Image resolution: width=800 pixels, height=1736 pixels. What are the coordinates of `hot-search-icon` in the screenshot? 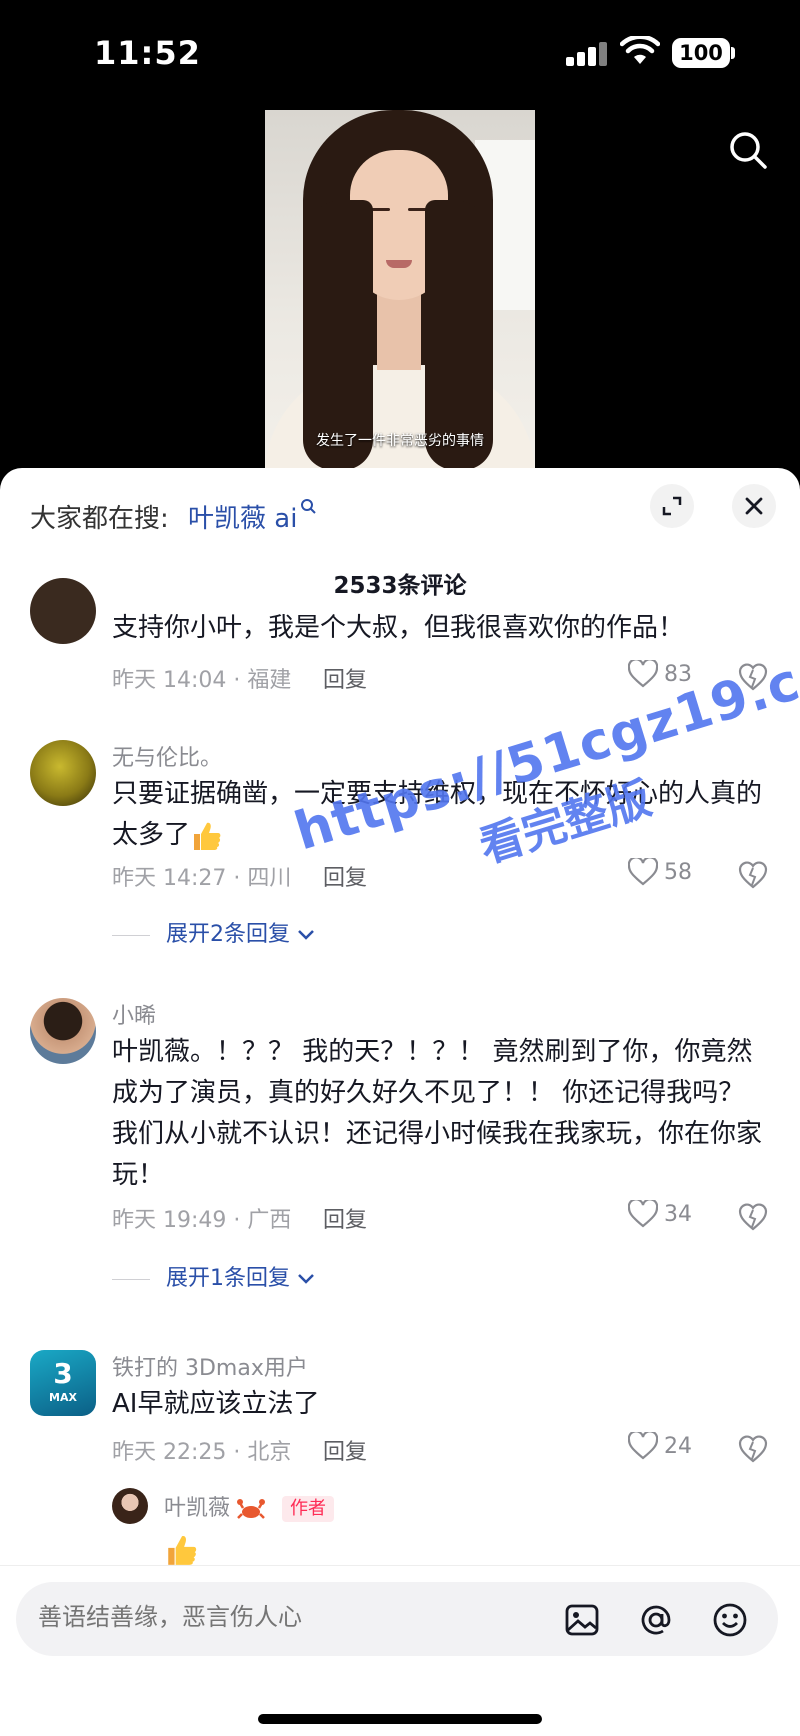 It's located at (308, 506).